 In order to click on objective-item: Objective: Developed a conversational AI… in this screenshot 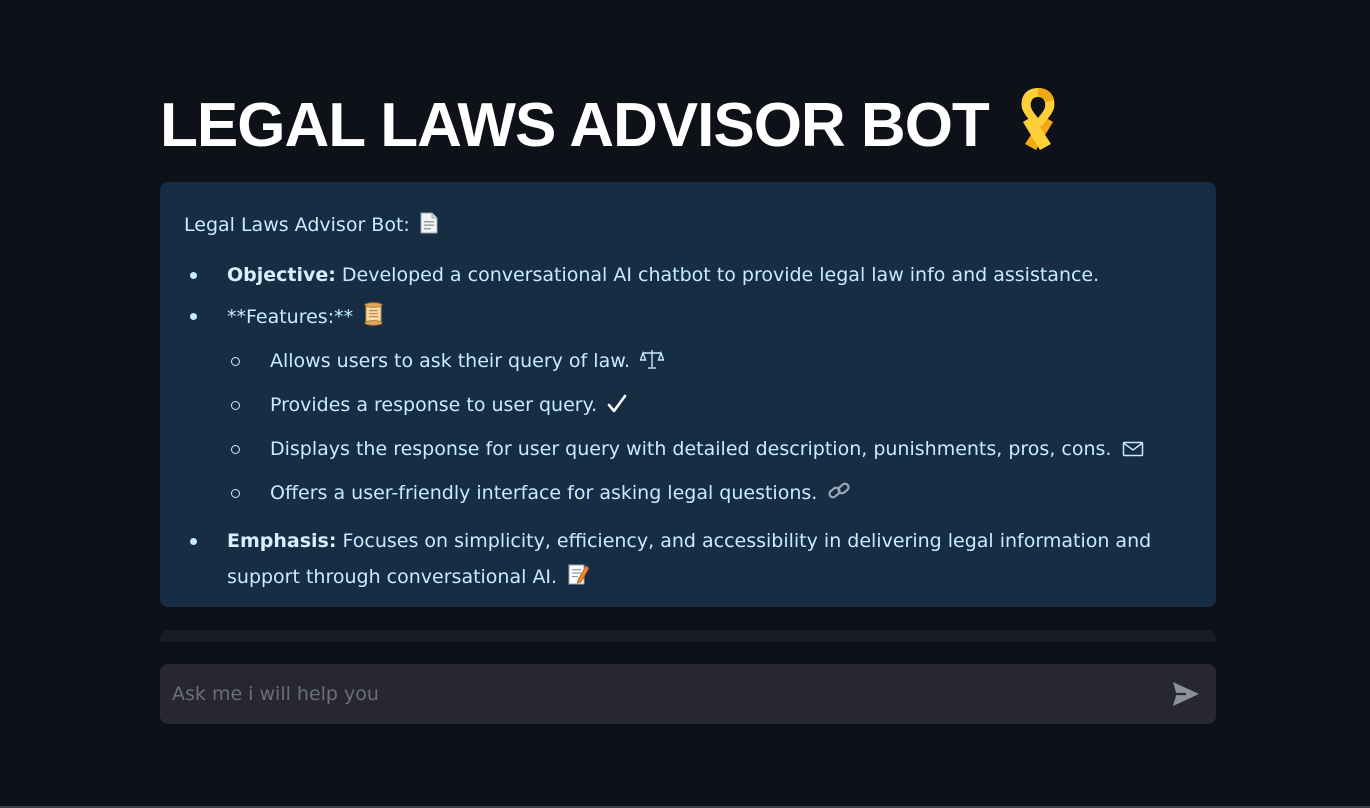, I will do `click(688, 275)`.